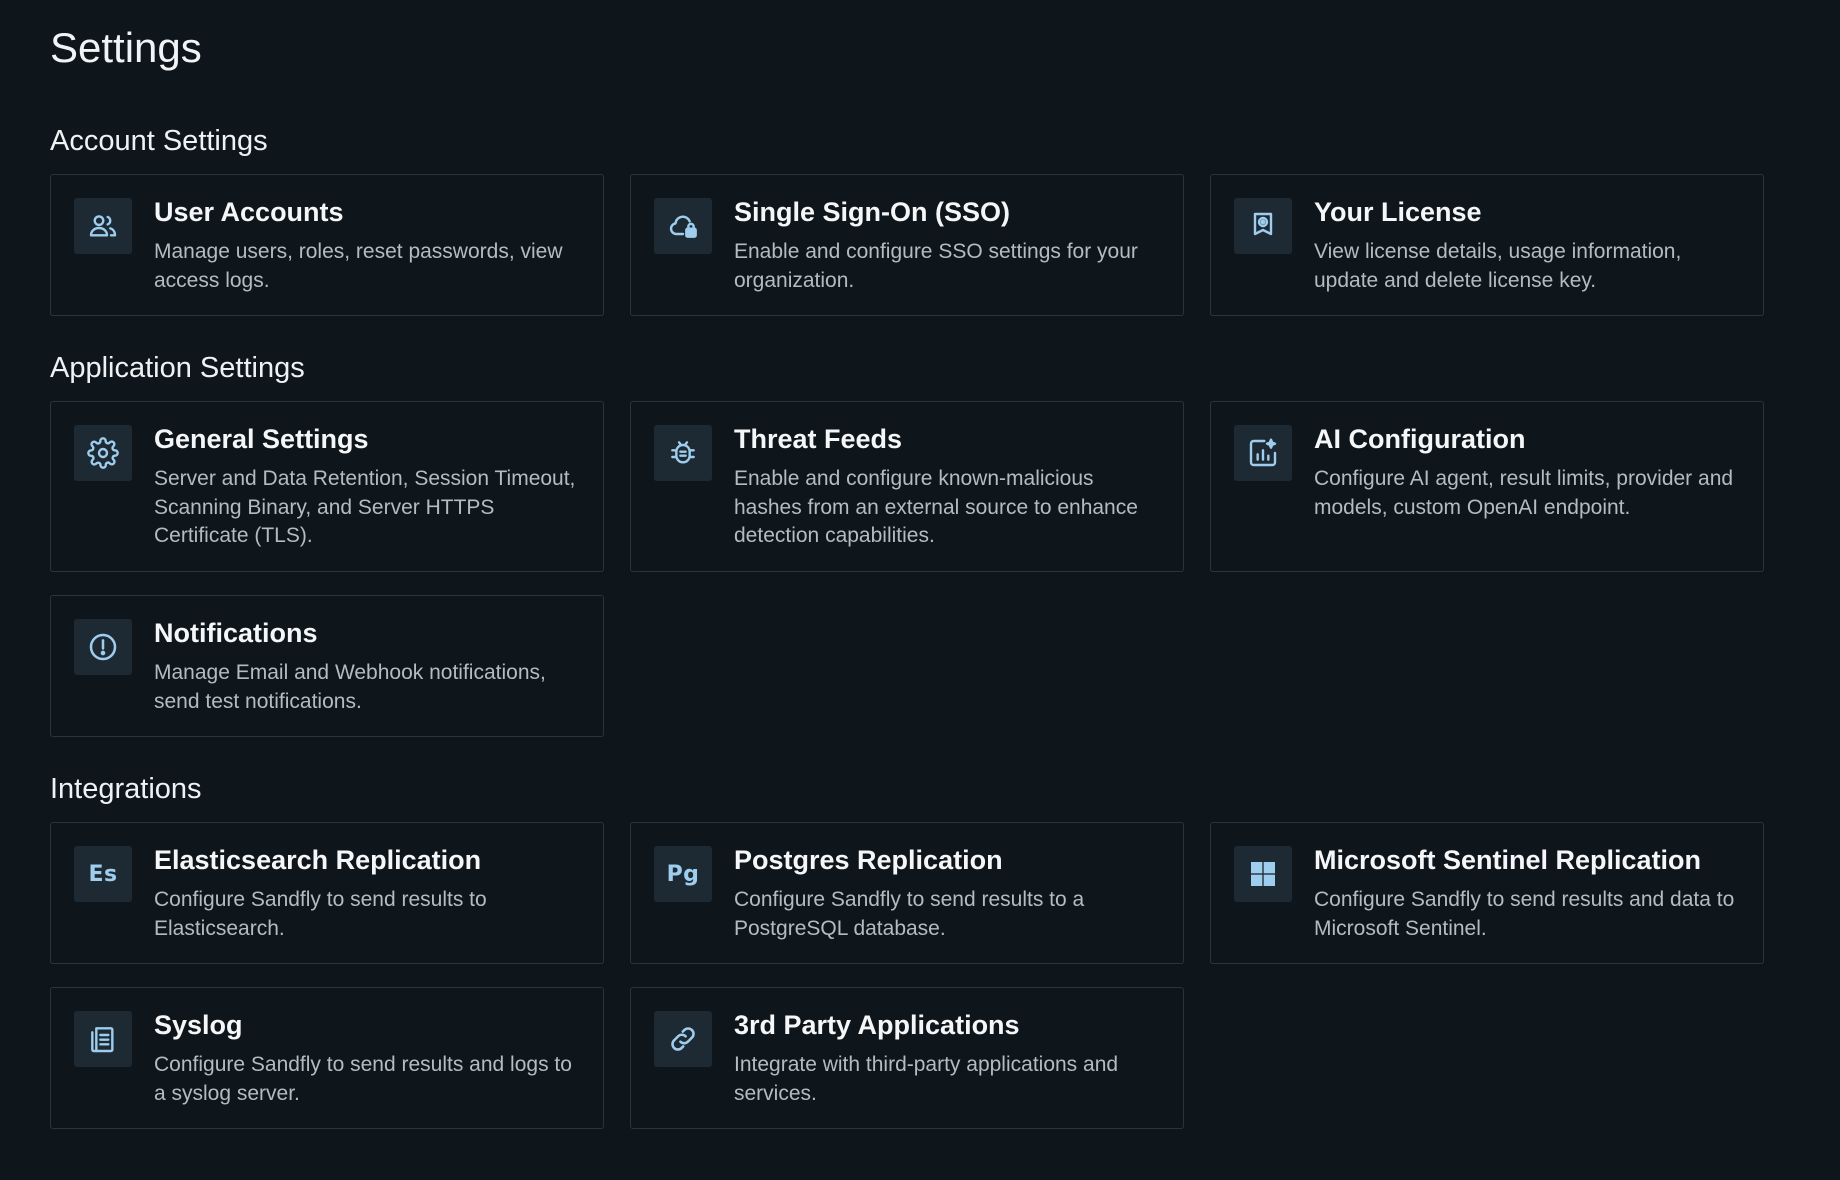  I want to click on card-title: Threat Feeds, so click(818, 439).